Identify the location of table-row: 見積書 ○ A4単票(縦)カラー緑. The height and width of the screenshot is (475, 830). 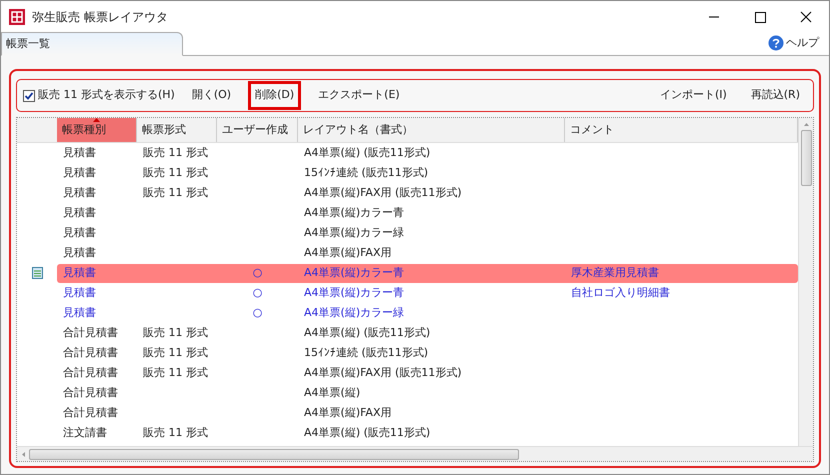
(427, 313).